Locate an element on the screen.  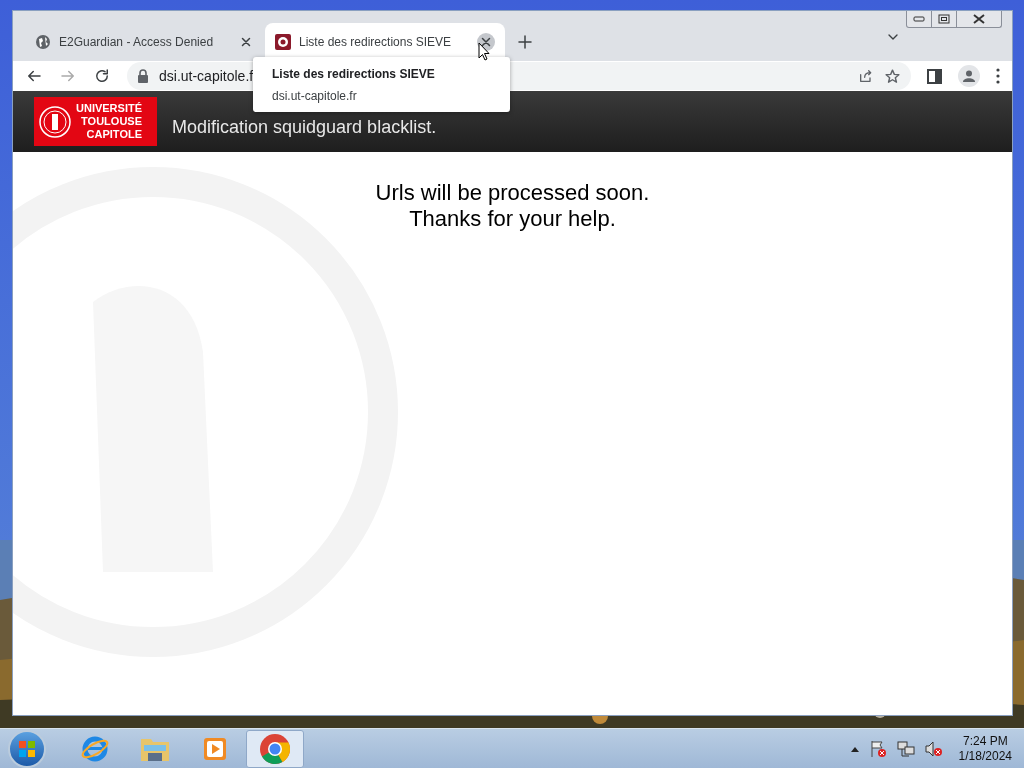
start-button is located at coordinates (27, 748).